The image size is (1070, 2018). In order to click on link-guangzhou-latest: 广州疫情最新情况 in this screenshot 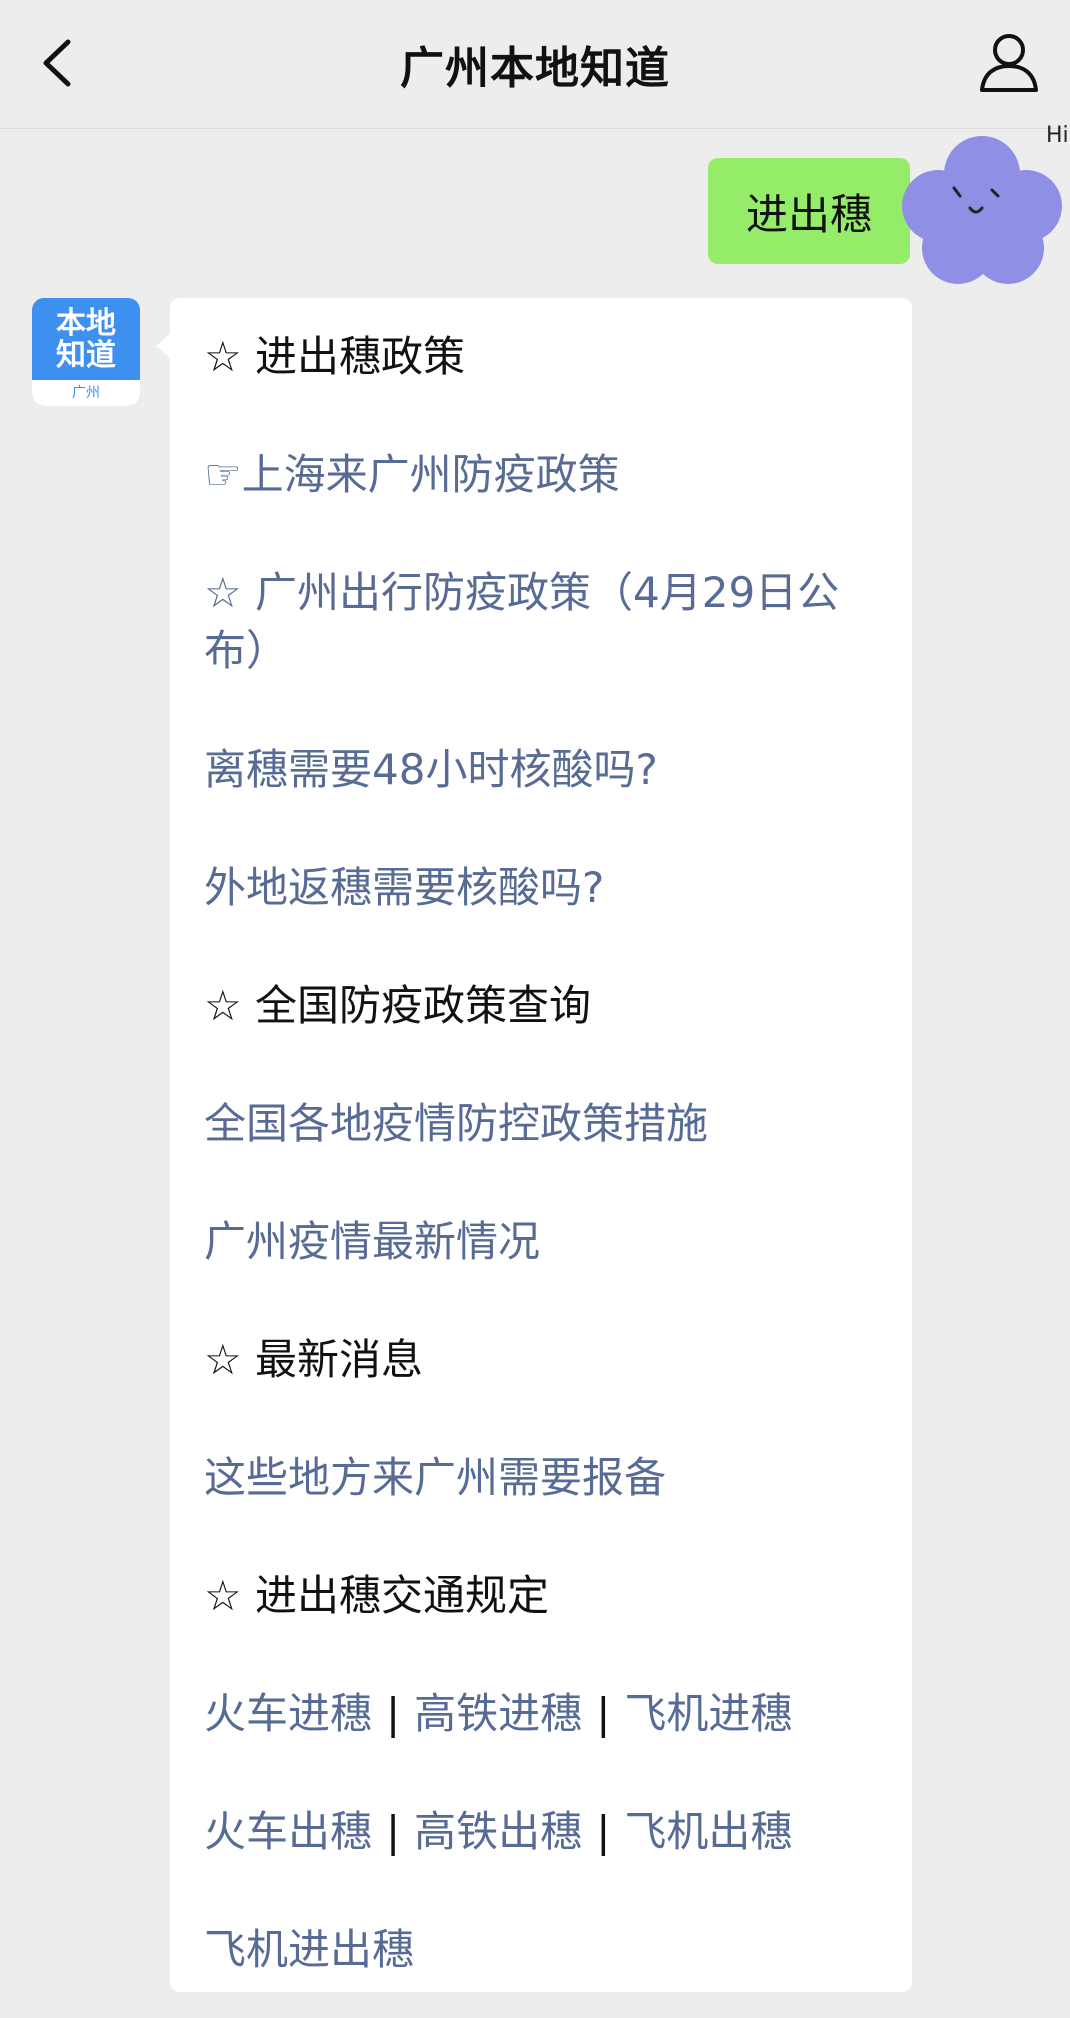, I will do `click(549, 1242)`.